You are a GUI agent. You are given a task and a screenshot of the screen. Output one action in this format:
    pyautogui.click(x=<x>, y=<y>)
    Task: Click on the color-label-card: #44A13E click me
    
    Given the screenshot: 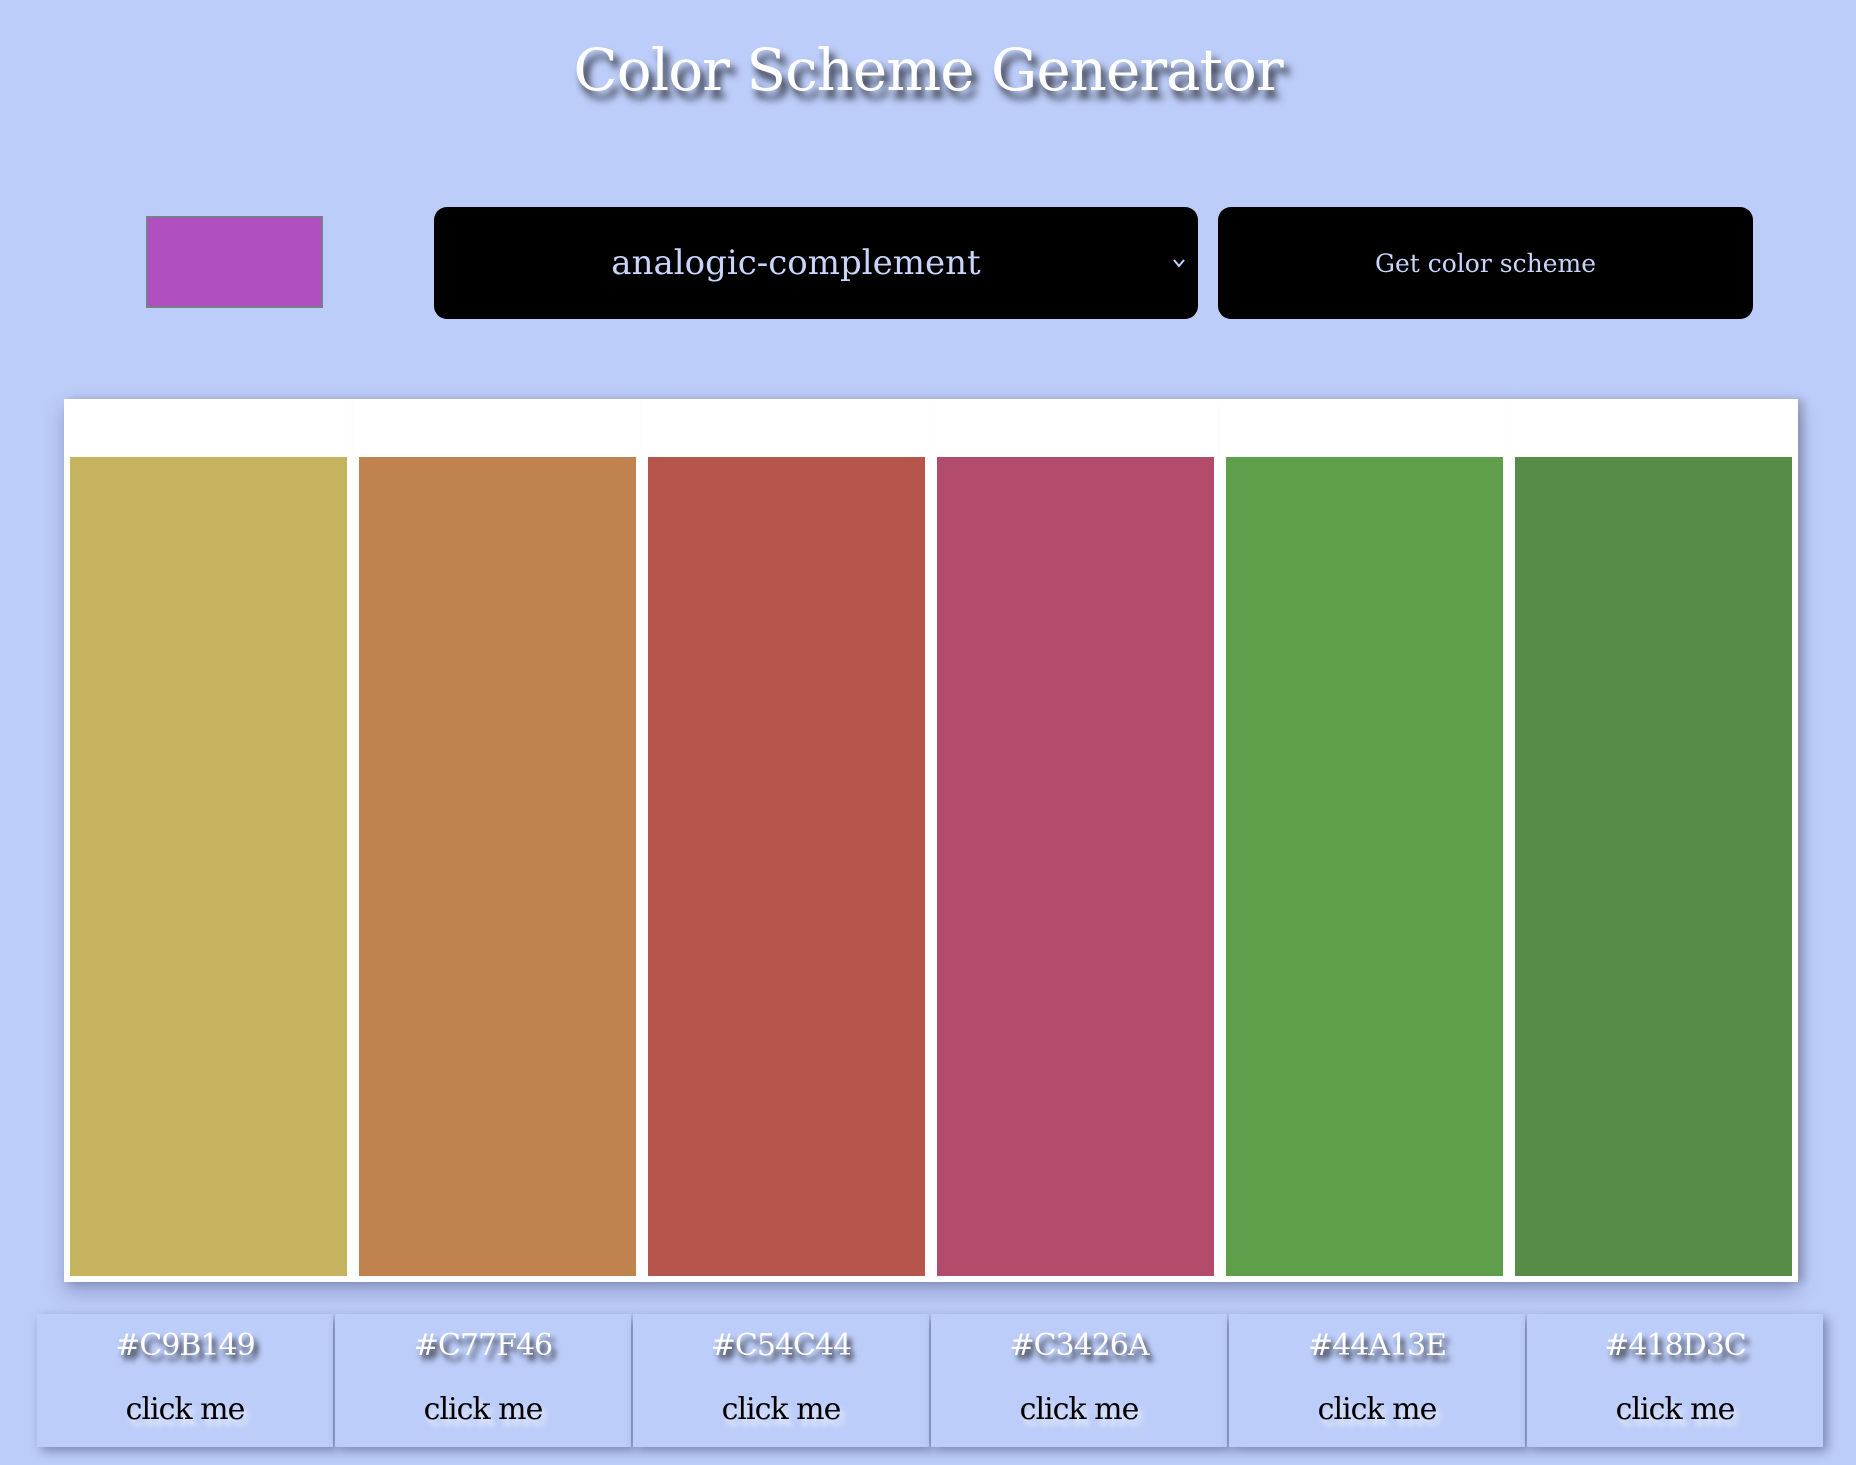 What is the action you would take?
    pyautogui.click(x=1377, y=1380)
    